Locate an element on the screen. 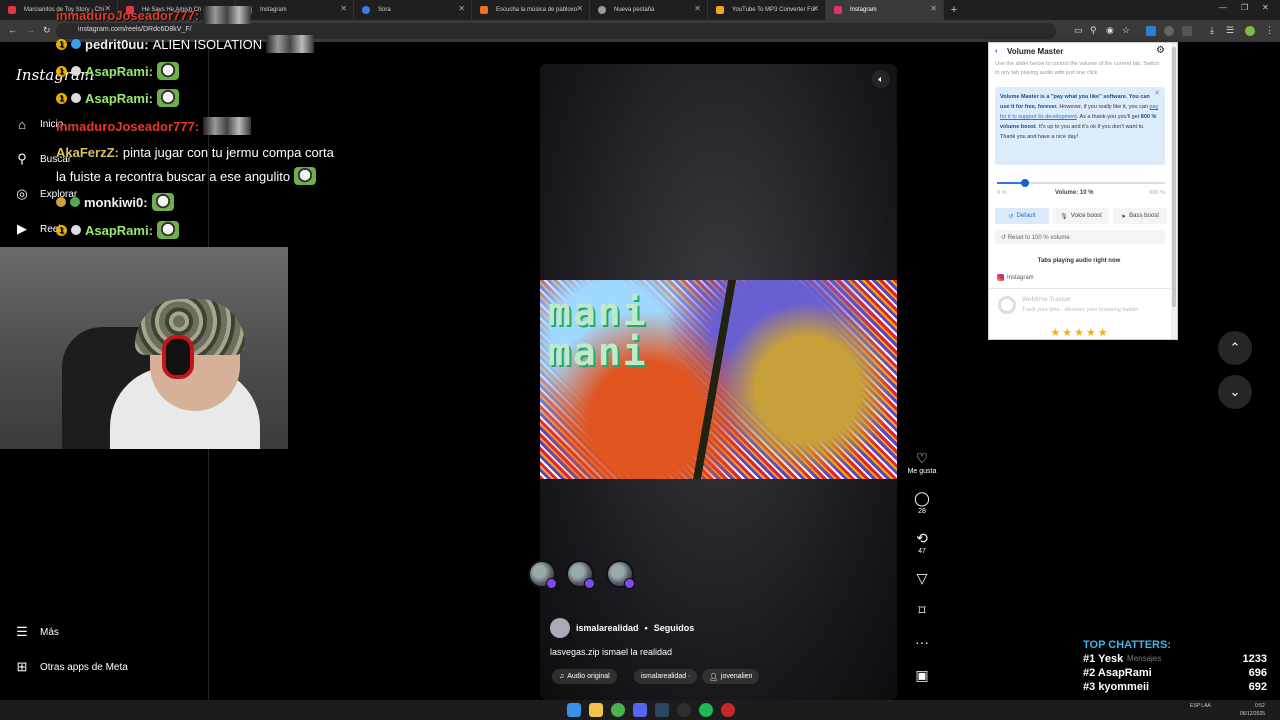 Image resolution: width=1280 pixels, height=720 pixels. hamburger-menu-icon: ☰ is located at coordinates (22, 631).